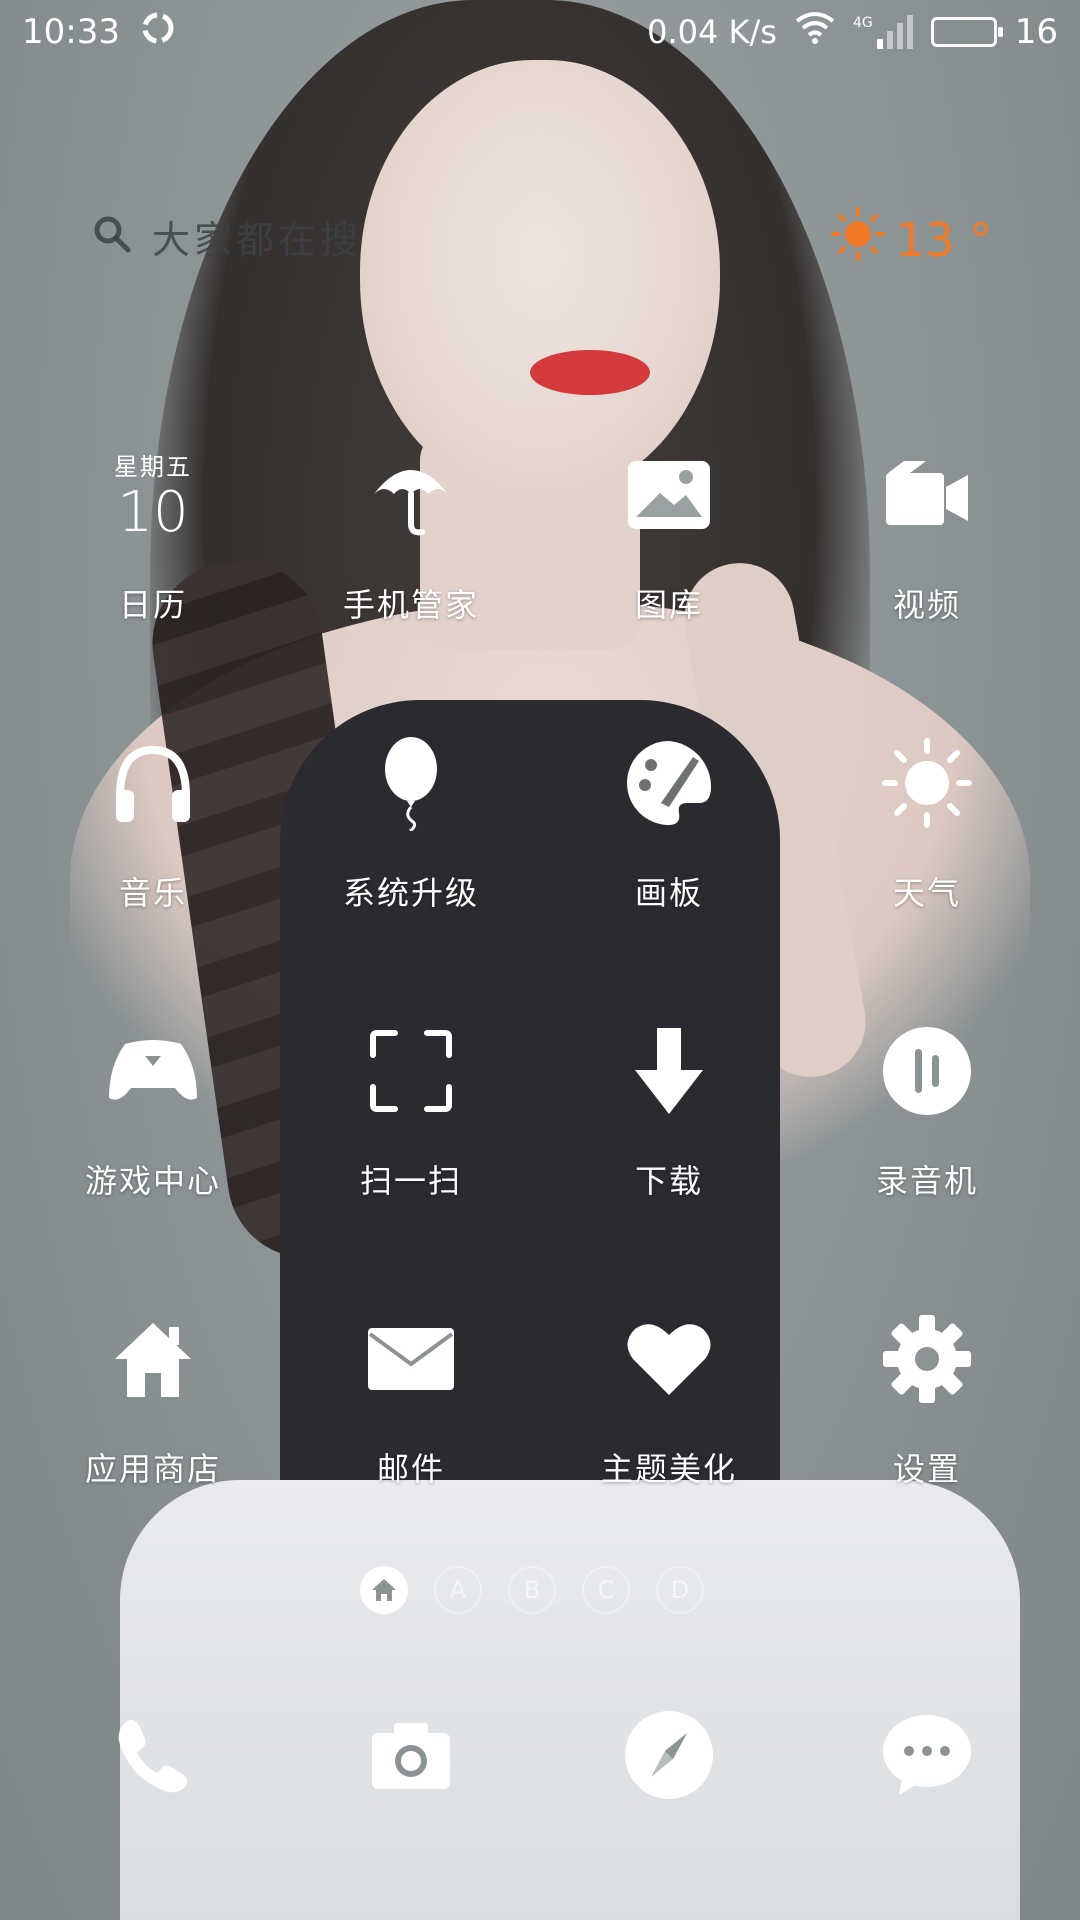 The image size is (1080, 1920). I want to click on envelope-icon, so click(411, 1359).